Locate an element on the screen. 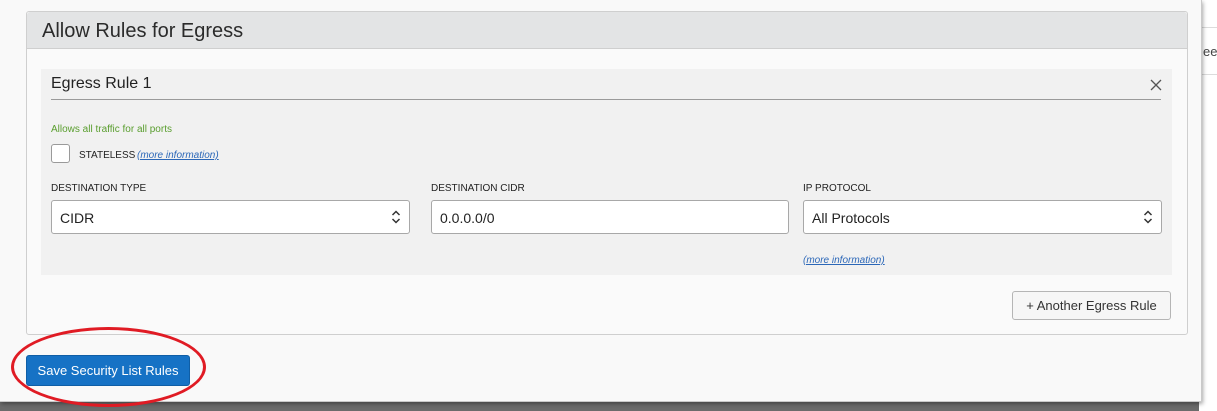  destination-cidr-input: 0.0.0.0/0 is located at coordinates (610, 217).